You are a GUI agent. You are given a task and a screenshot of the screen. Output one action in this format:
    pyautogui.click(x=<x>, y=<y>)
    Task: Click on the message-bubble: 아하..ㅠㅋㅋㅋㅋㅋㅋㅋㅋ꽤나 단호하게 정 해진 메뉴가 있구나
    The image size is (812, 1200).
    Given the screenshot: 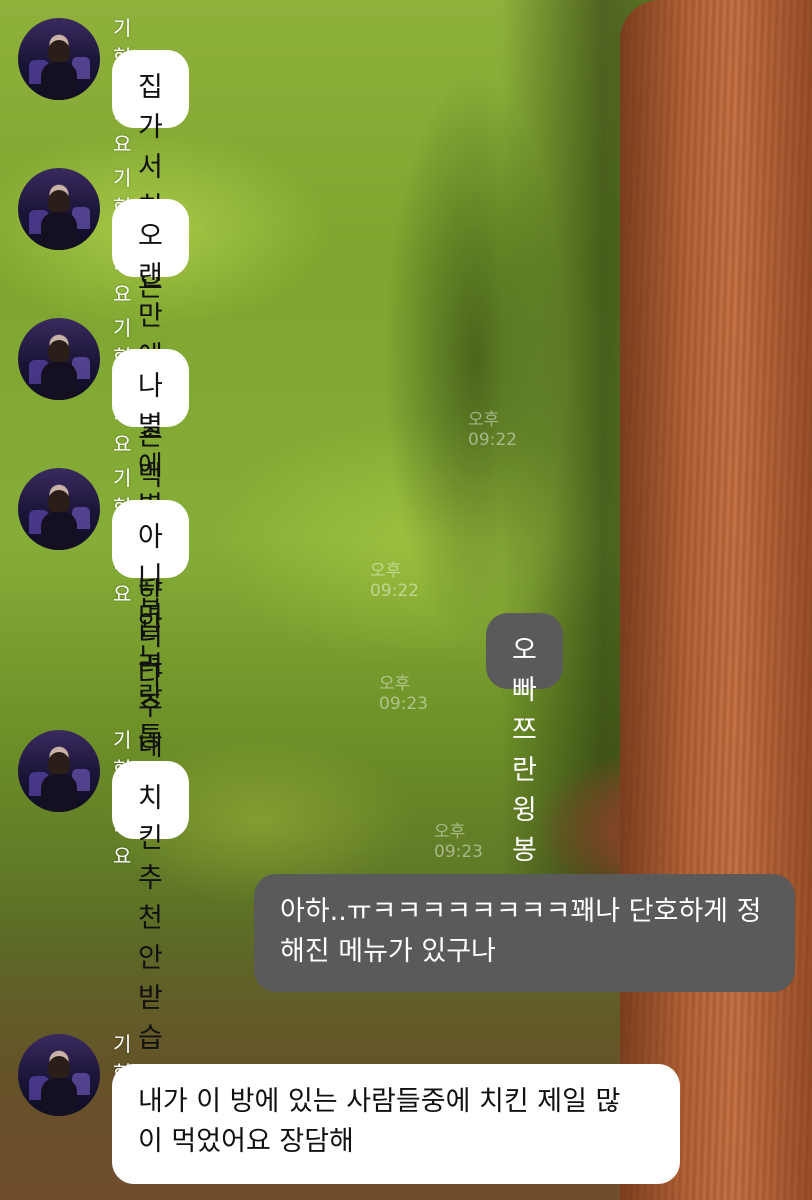 What is the action you would take?
    pyautogui.click(x=524, y=933)
    